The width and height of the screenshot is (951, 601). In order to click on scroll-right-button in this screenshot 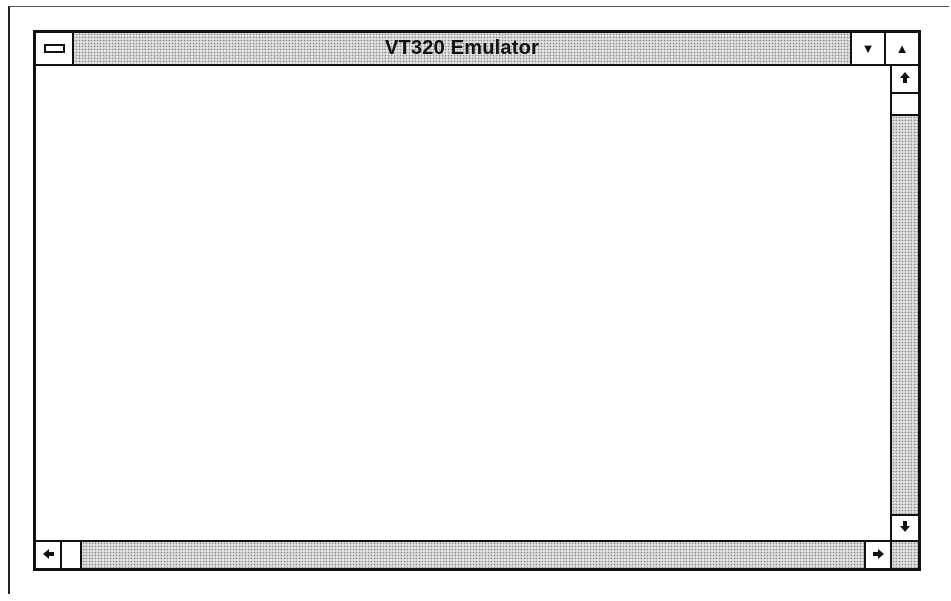, I will do `click(877, 555)`.